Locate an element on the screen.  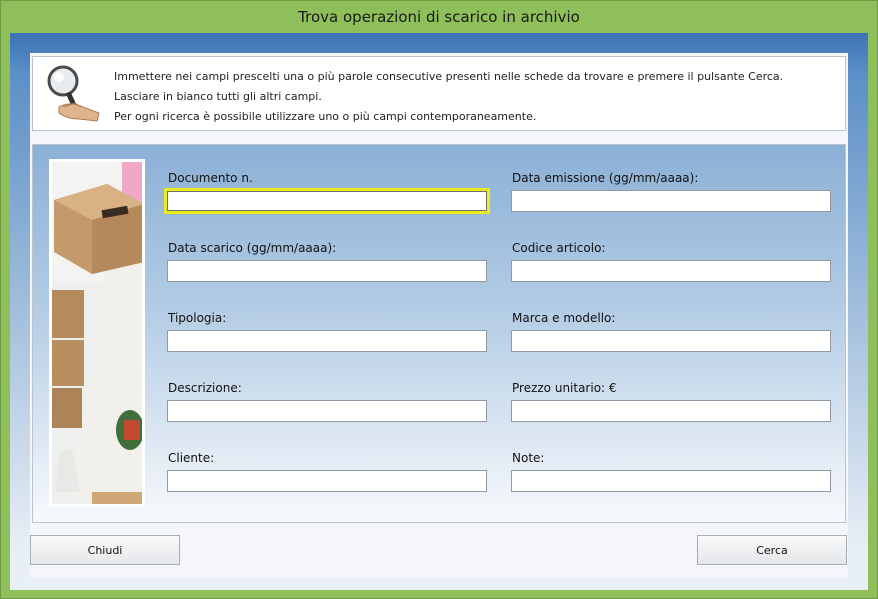
moving-boxes-image is located at coordinates (97, 333).